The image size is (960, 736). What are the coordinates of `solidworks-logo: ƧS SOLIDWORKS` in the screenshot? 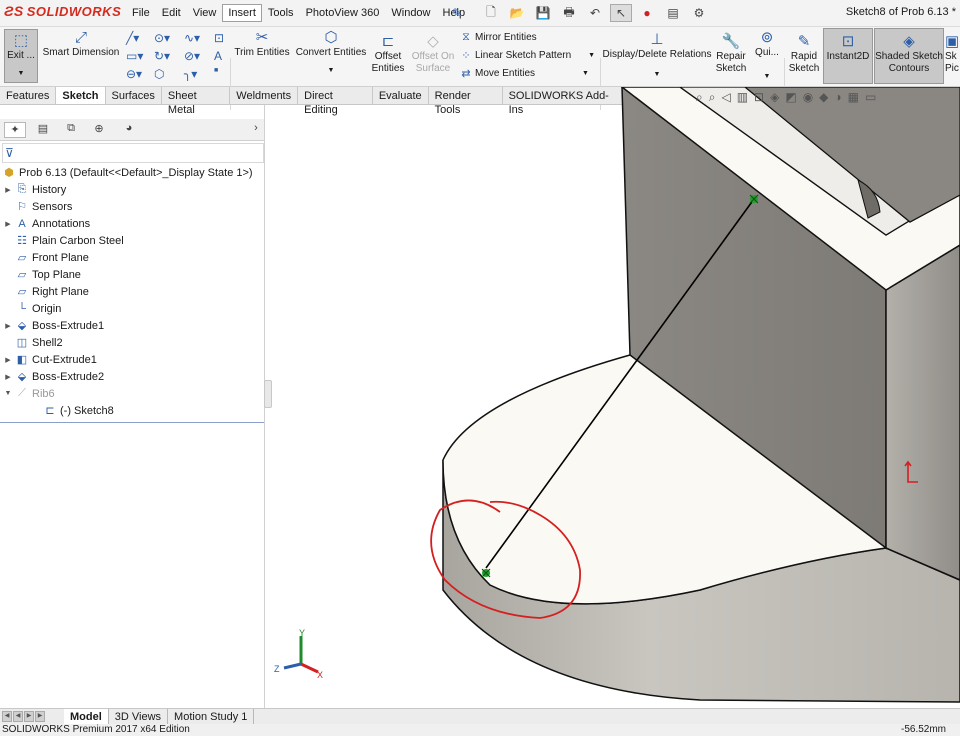 It's located at (62, 11).